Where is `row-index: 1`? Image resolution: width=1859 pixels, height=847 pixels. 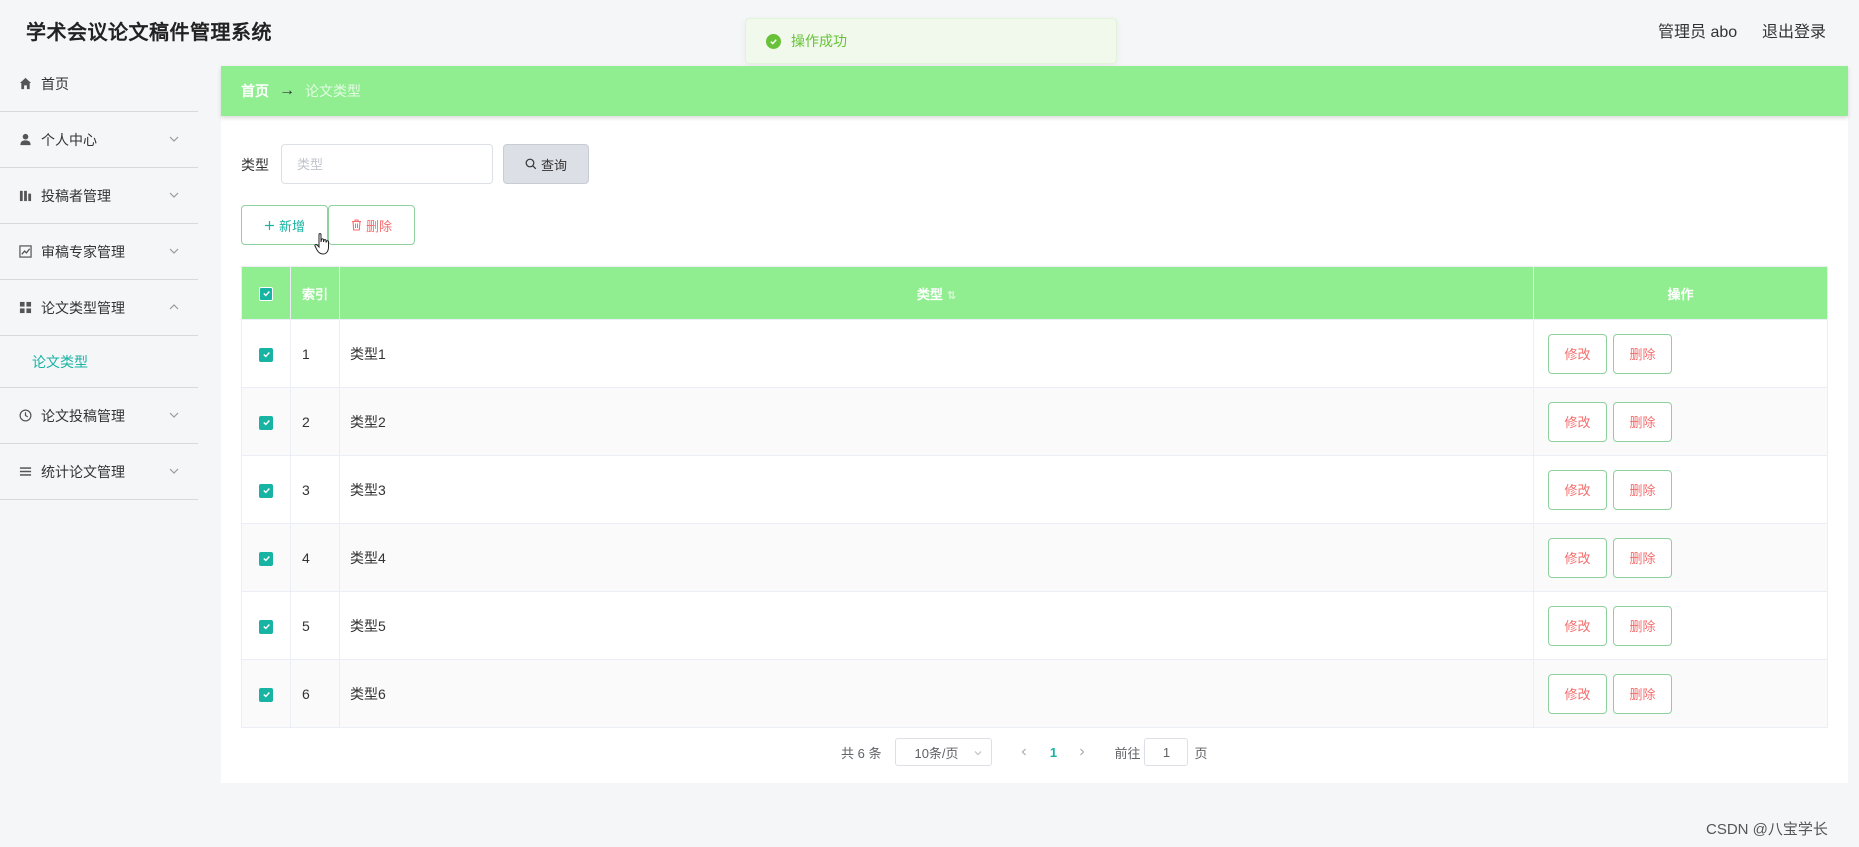
row-index: 1 is located at coordinates (315, 353).